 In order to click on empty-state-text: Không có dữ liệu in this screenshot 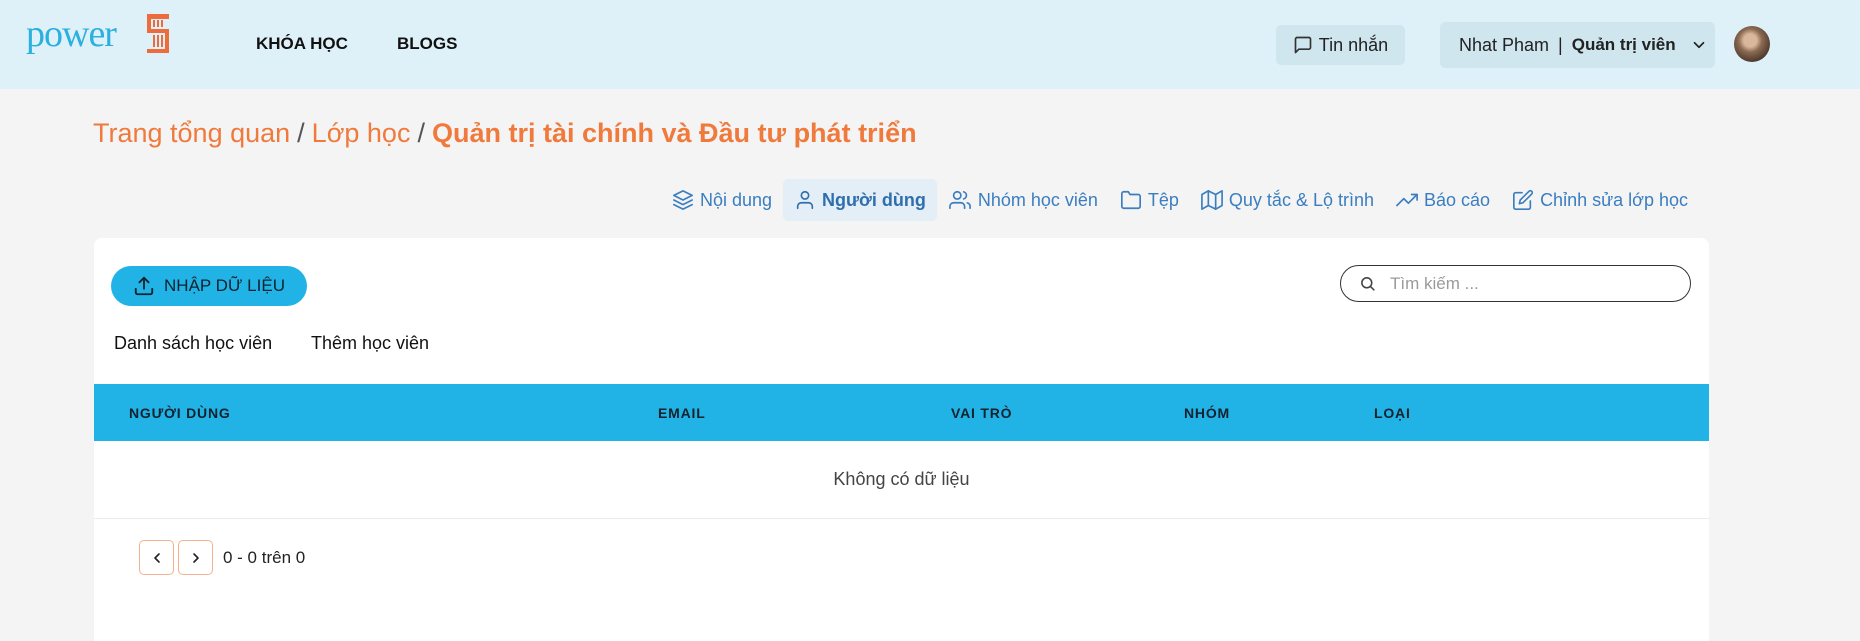, I will do `click(901, 479)`.